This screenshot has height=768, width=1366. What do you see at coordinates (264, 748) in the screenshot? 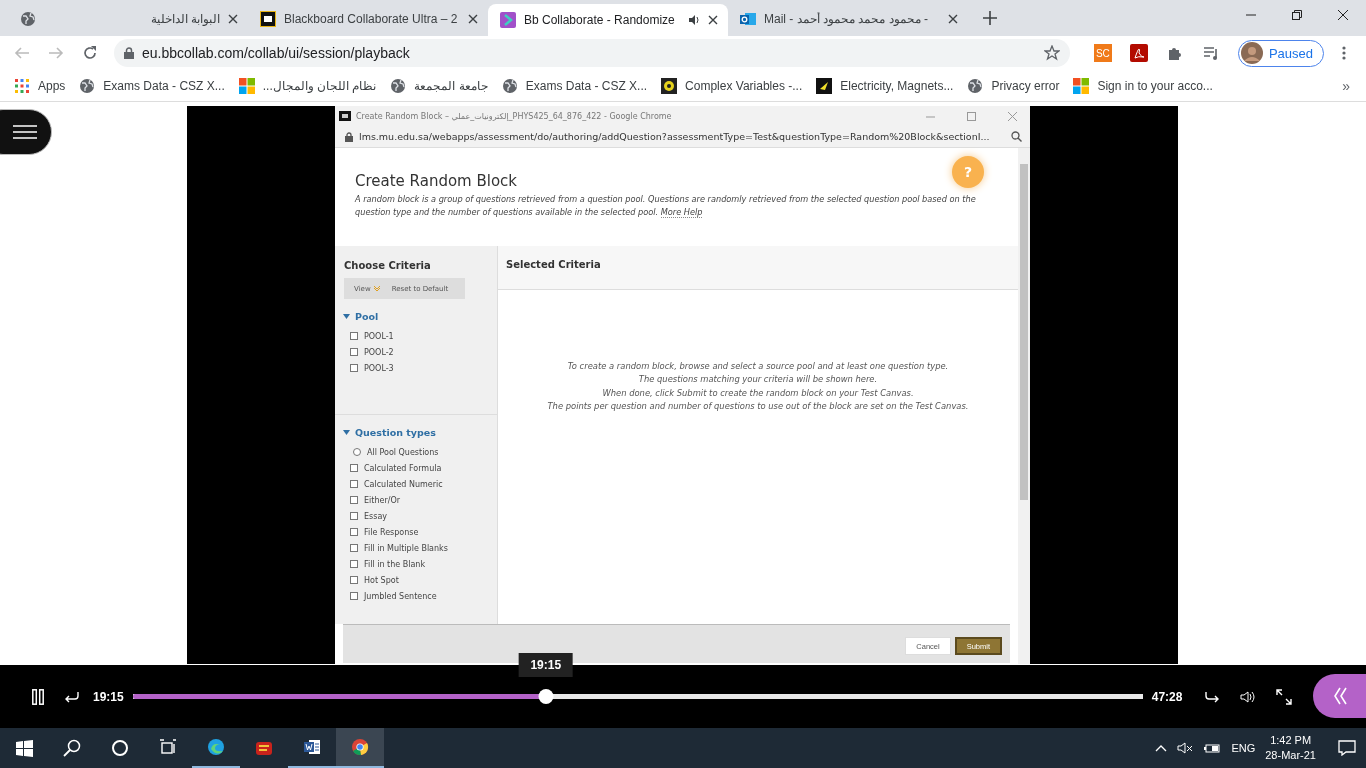
I see `dictionary-icon` at bounding box center [264, 748].